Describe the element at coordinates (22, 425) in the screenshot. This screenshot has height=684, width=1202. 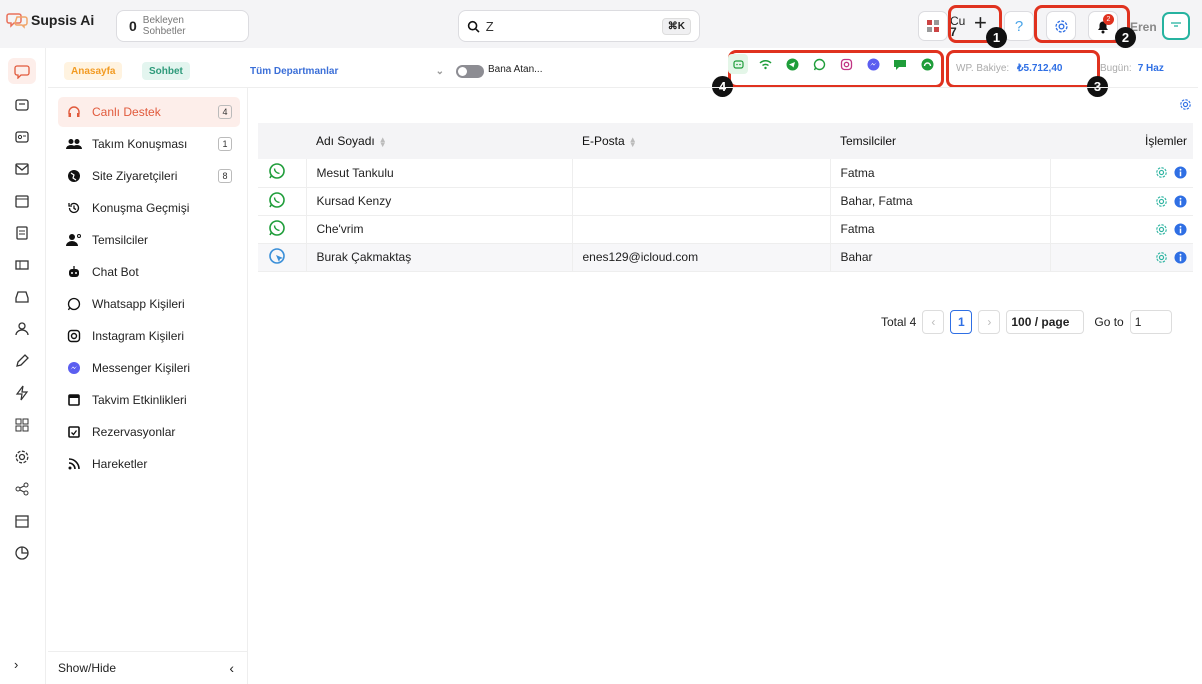
I see `rail-apps` at that location.